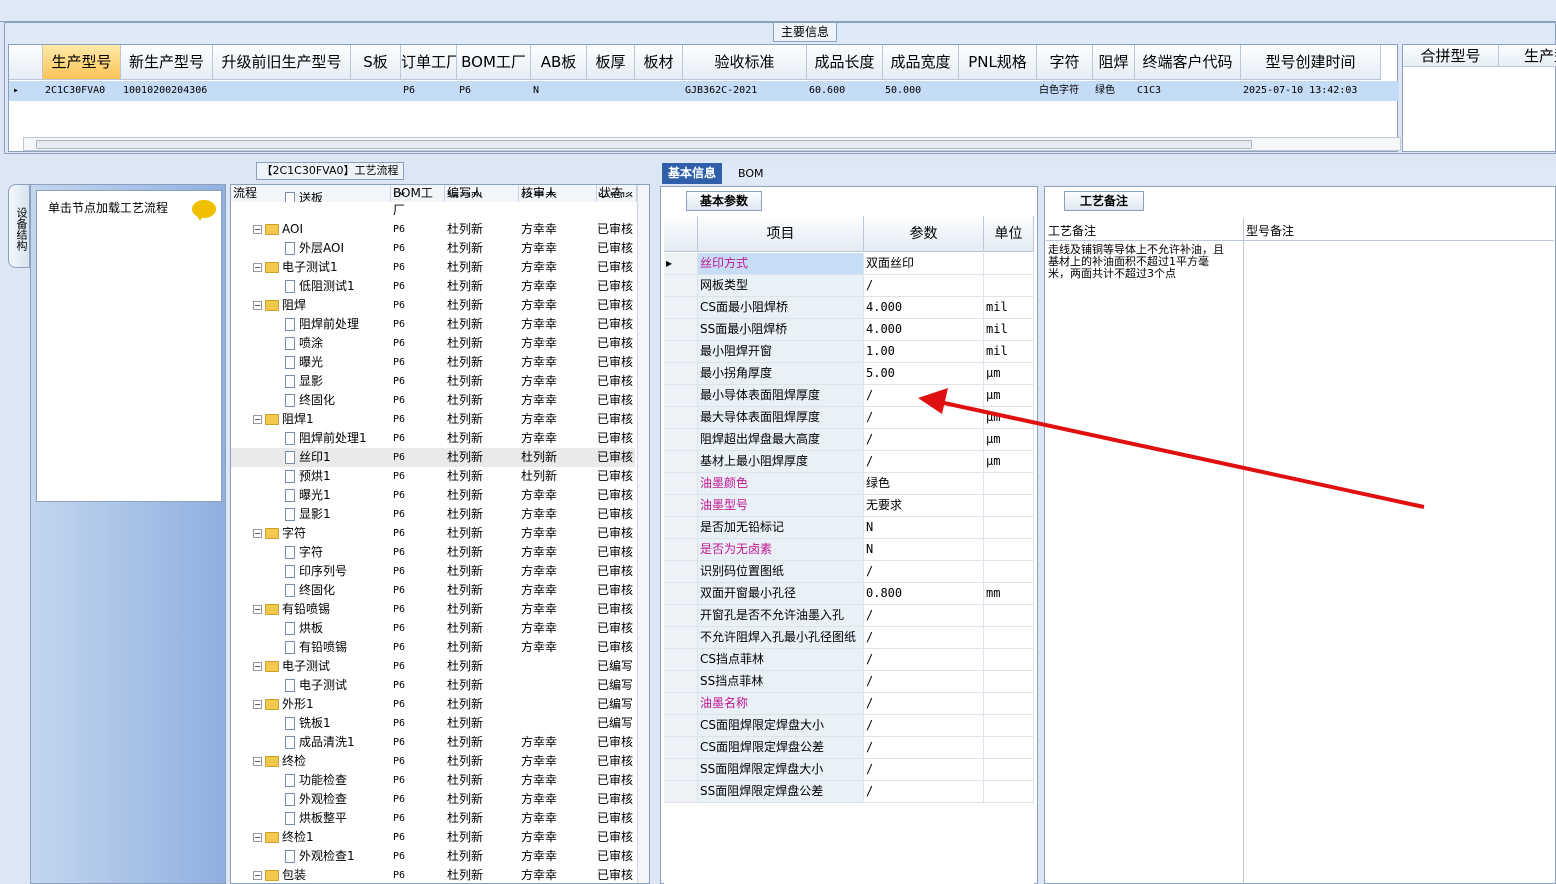 The width and height of the screenshot is (1556, 884). I want to click on col-header-12: PNL规格, so click(998, 62).